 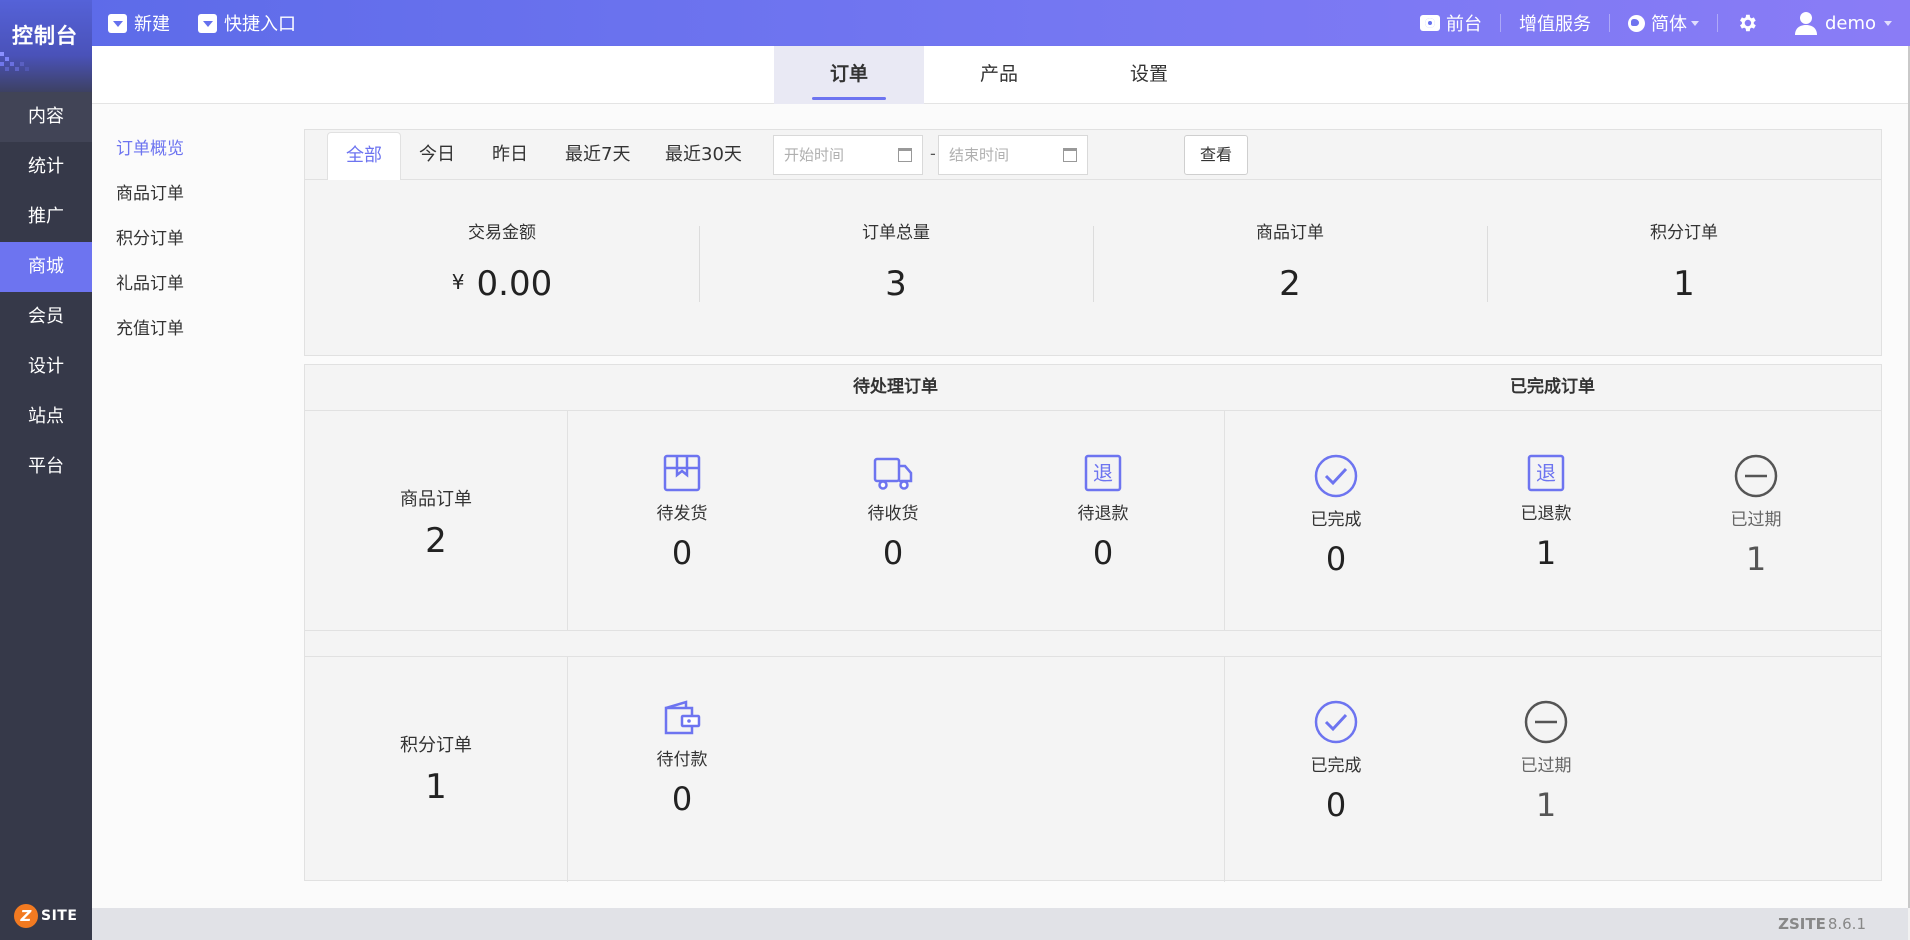 What do you see at coordinates (1555, 23) in the screenshot?
I see `value-added-link: 增值服务` at bounding box center [1555, 23].